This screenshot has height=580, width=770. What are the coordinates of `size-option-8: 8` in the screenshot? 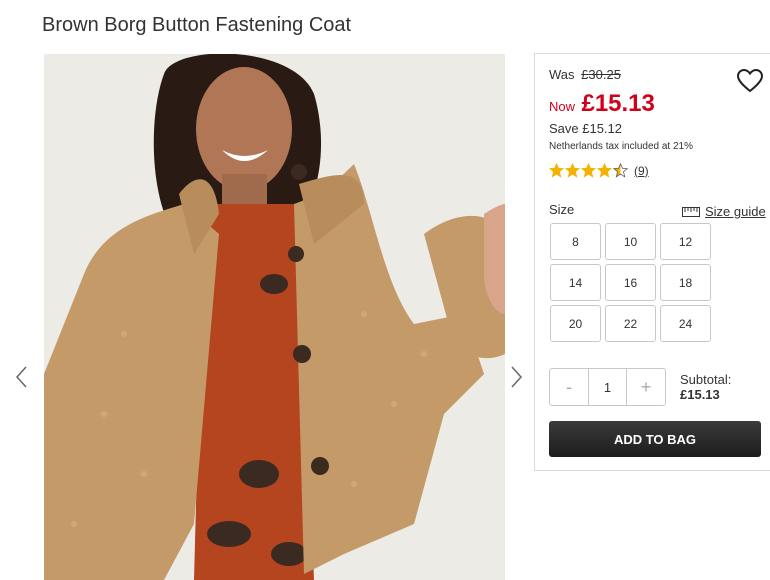 It's located at (575, 241).